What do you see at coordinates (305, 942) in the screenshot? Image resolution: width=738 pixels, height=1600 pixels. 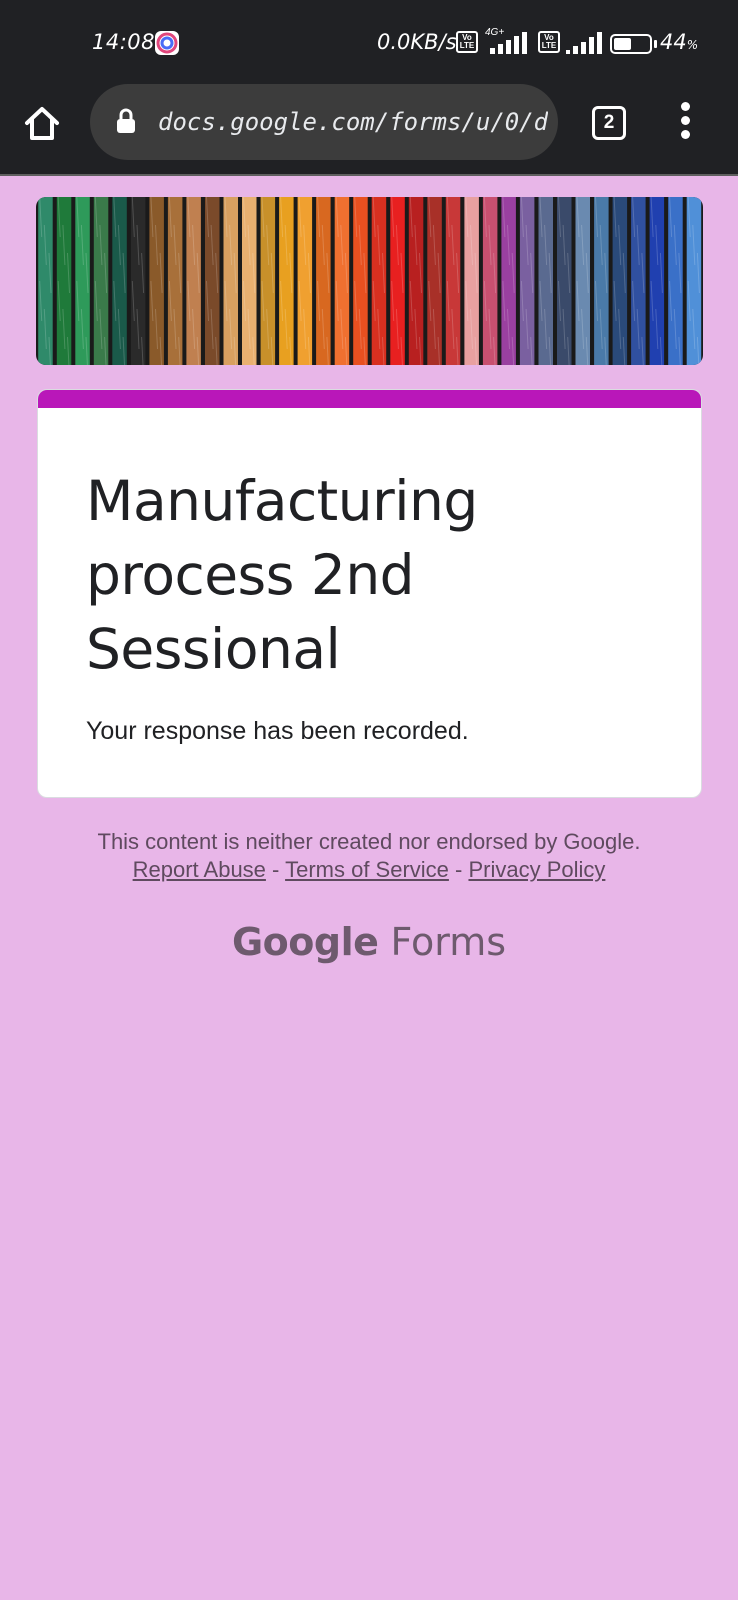 I see `brand-google: Google` at bounding box center [305, 942].